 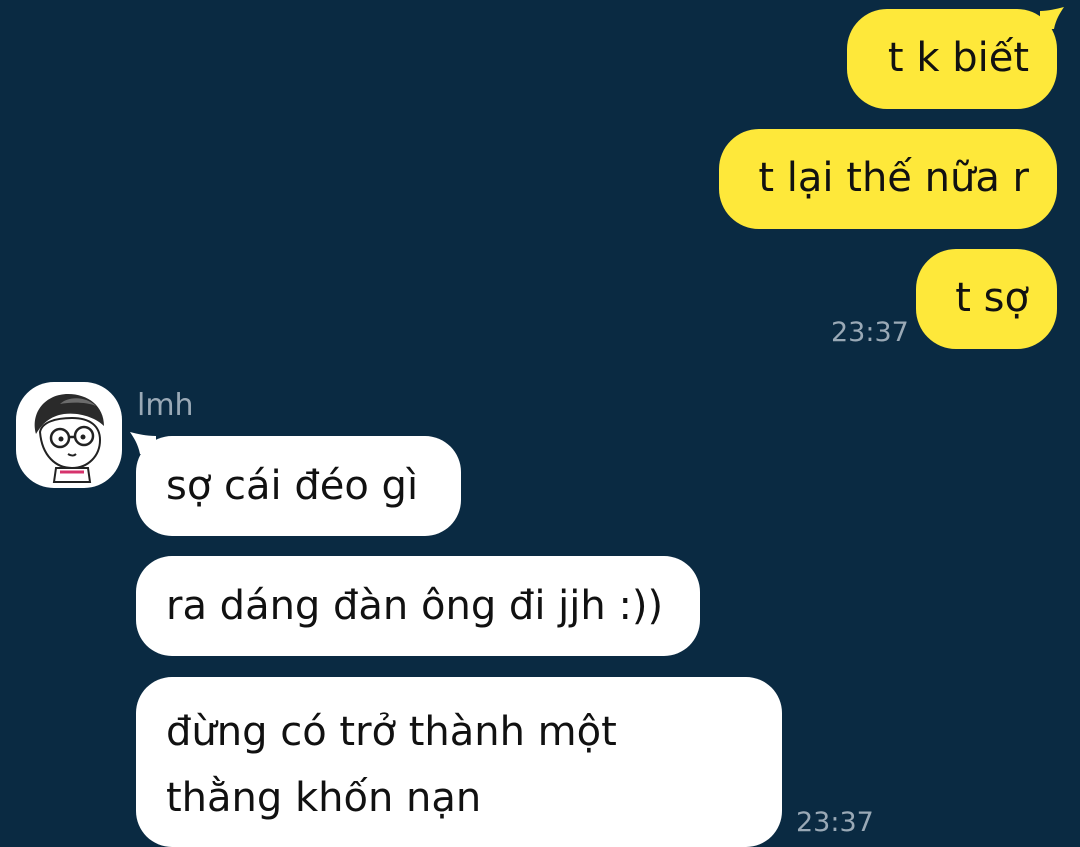 I want to click on incoming-message: ra dáng đàn ông đi jjh :)), so click(x=418, y=606).